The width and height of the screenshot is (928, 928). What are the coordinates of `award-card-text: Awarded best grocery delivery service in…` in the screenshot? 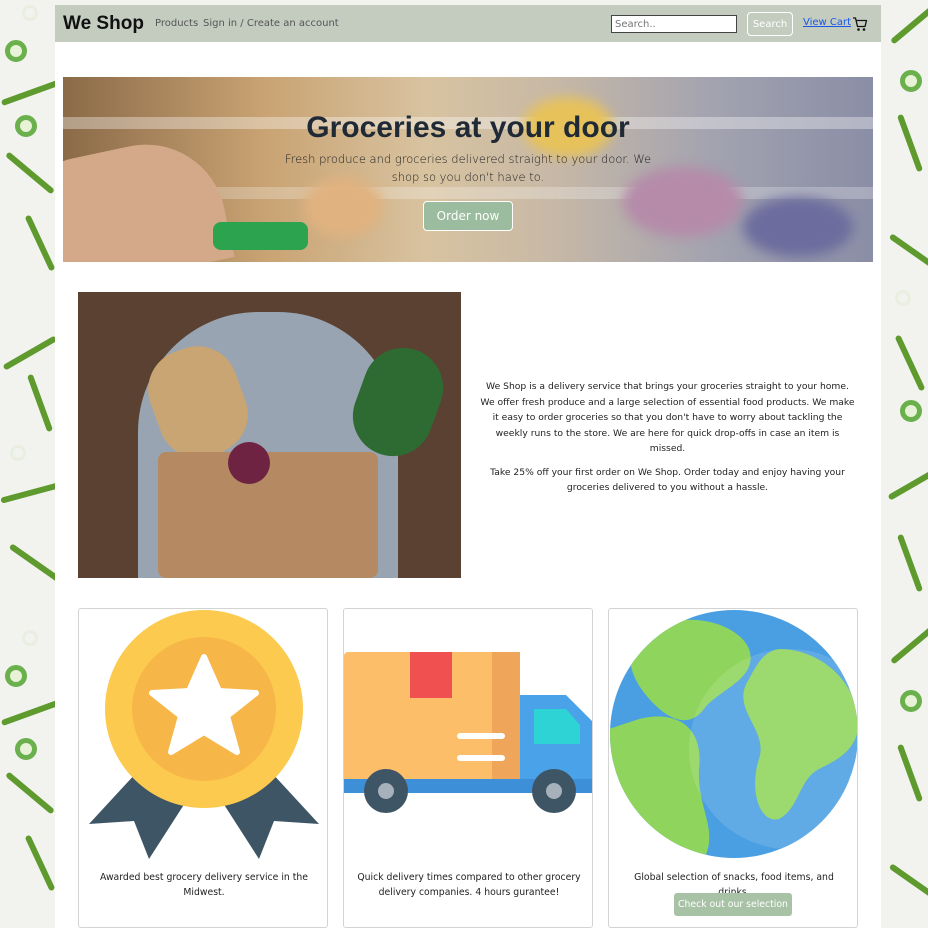 It's located at (204, 885).